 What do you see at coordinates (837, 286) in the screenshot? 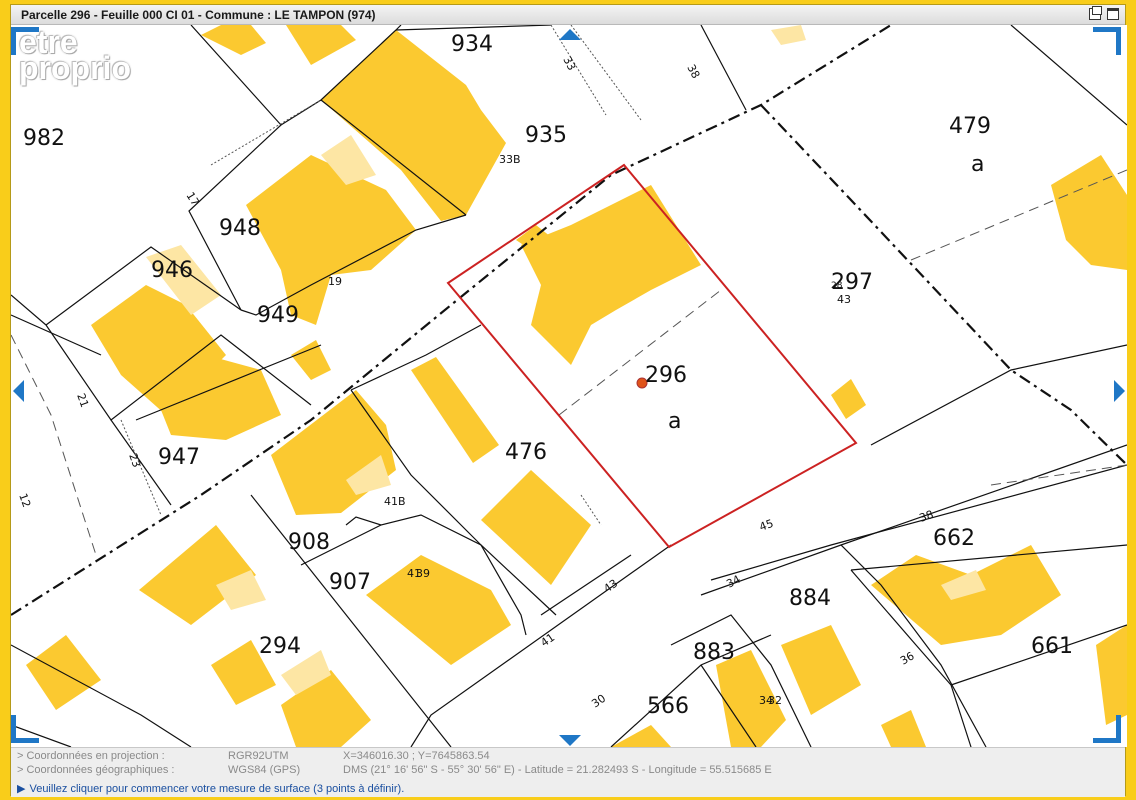
I see `street-number-28: 28` at bounding box center [837, 286].